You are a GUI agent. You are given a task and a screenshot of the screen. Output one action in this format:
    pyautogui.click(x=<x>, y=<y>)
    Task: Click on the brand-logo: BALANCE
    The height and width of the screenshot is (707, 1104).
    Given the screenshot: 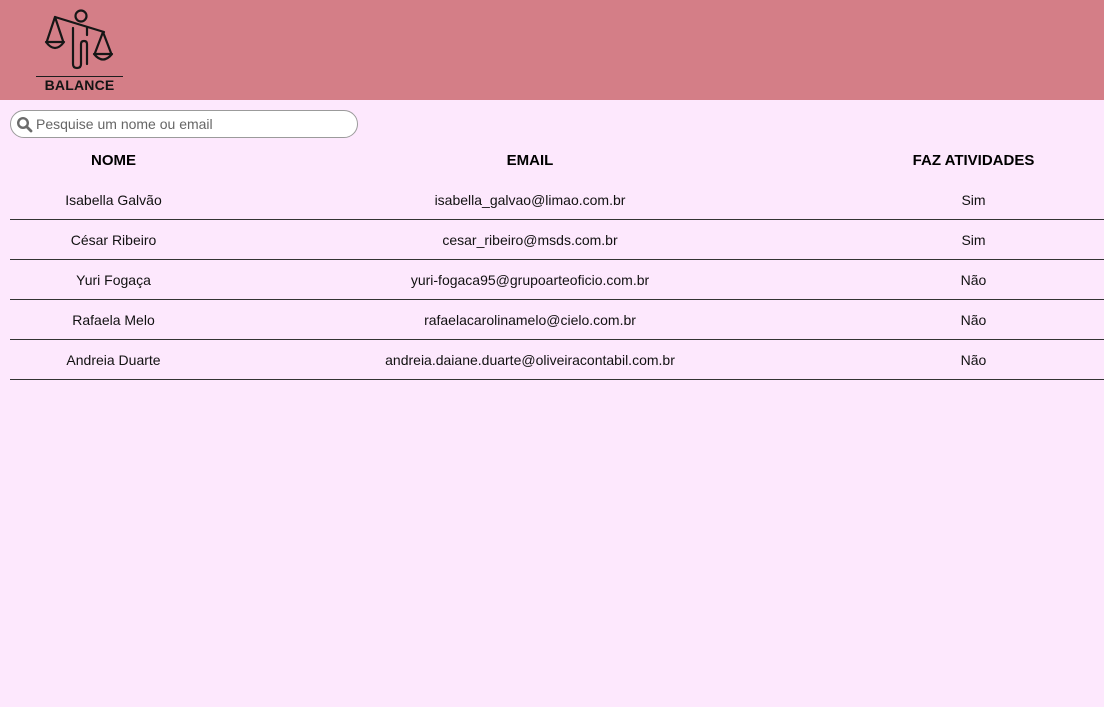 What is the action you would take?
    pyautogui.click(x=80, y=51)
    